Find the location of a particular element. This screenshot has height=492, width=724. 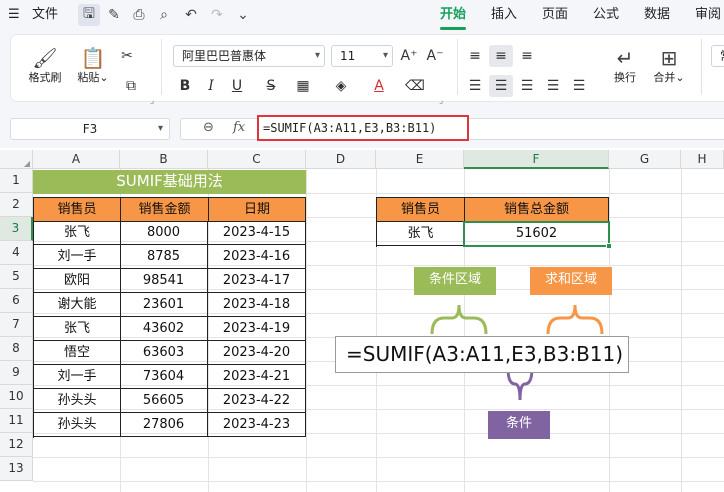

sum-range-bracket is located at coordinates (575, 319).